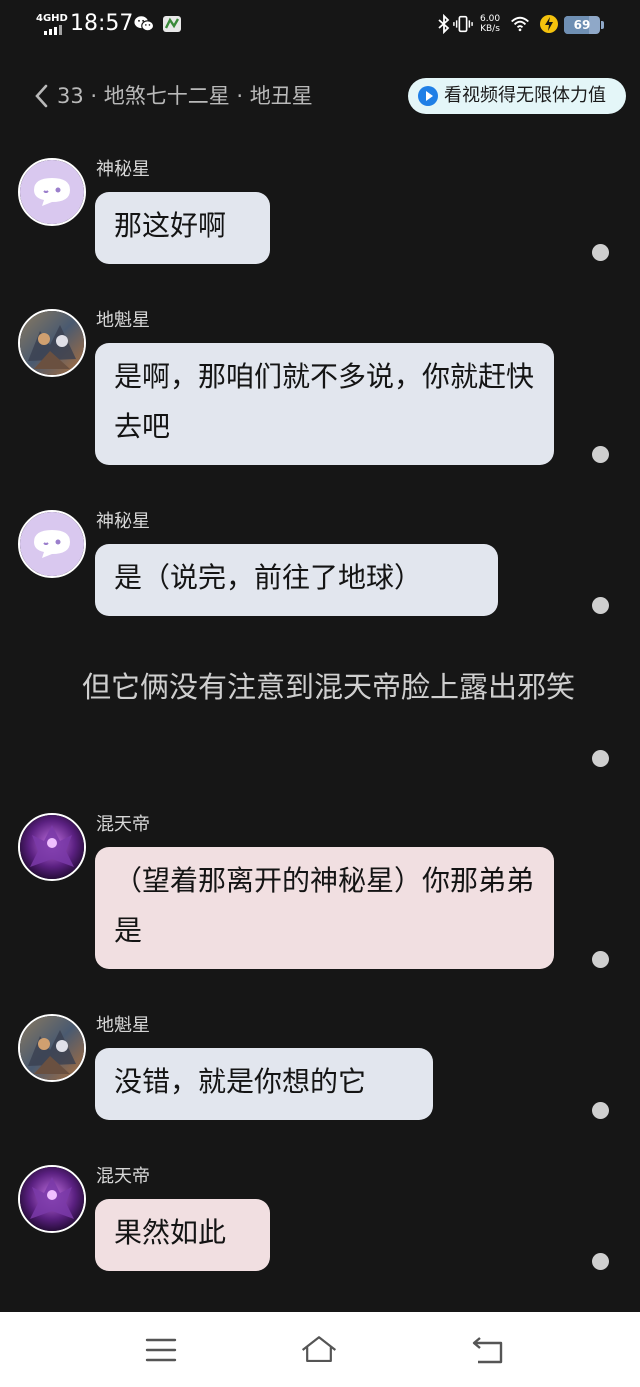 The image size is (640, 1387). I want to click on play-icon, so click(428, 96).